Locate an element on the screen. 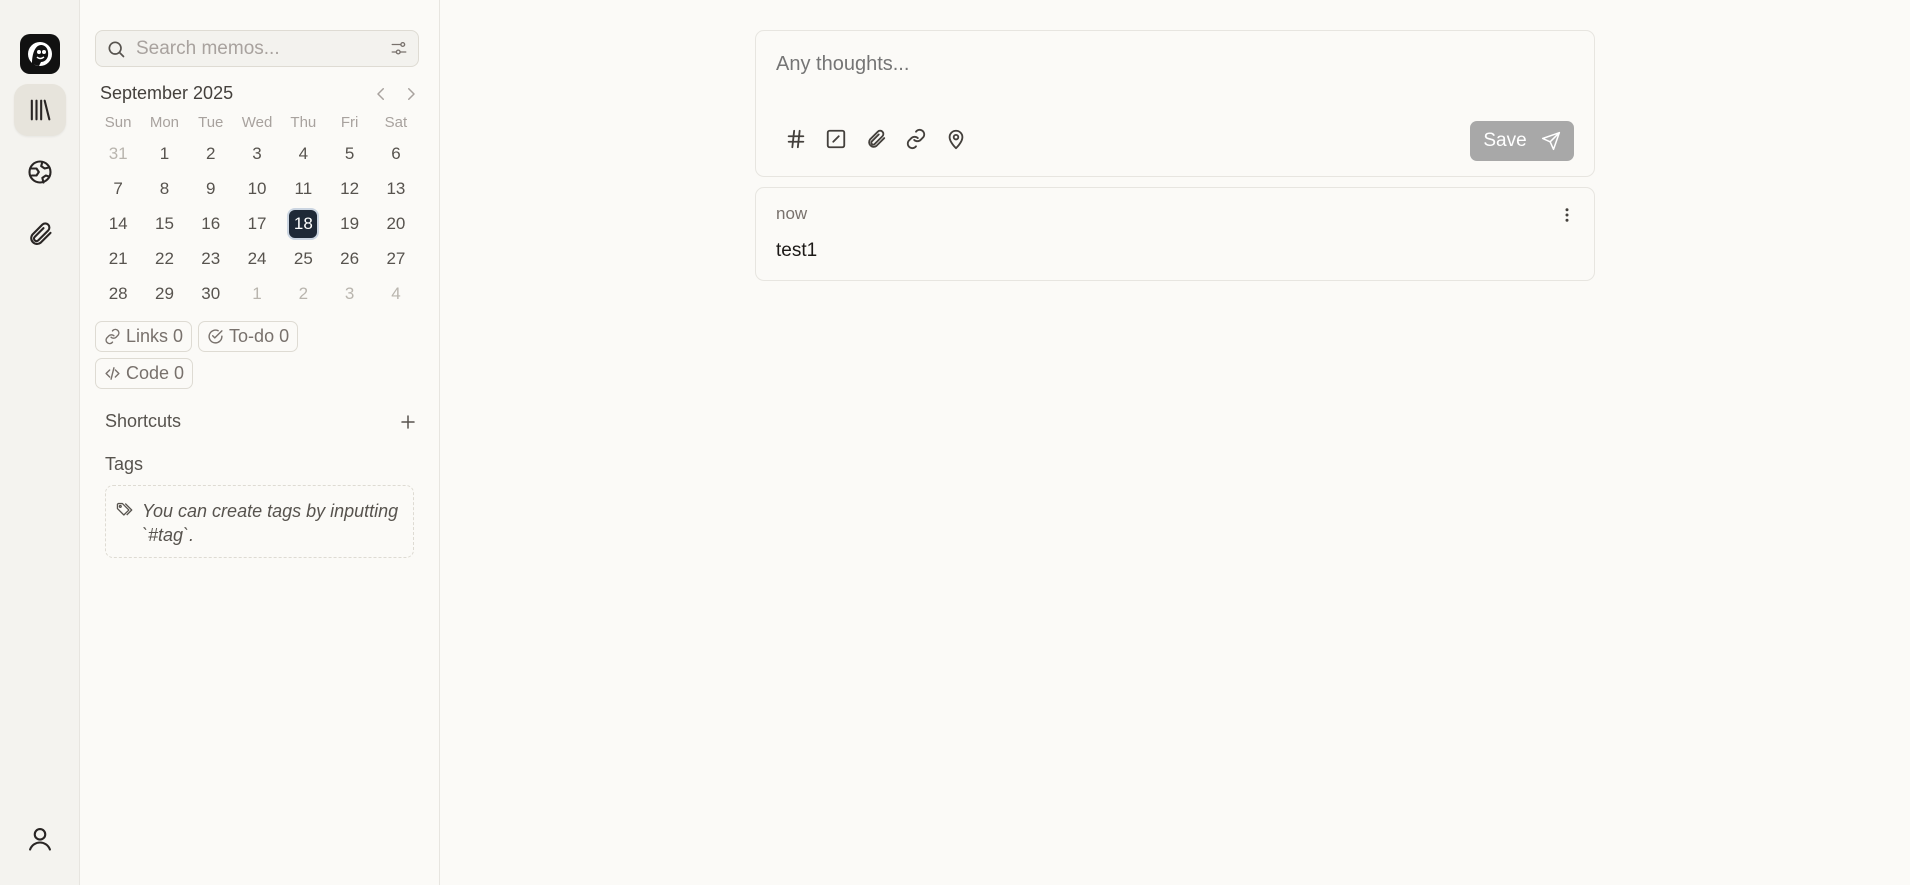  chevron-right-icon is located at coordinates (411, 94).